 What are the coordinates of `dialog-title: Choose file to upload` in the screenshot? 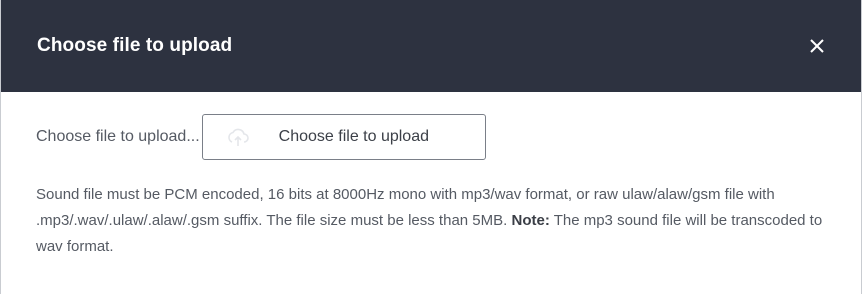 It's located at (135, 45).